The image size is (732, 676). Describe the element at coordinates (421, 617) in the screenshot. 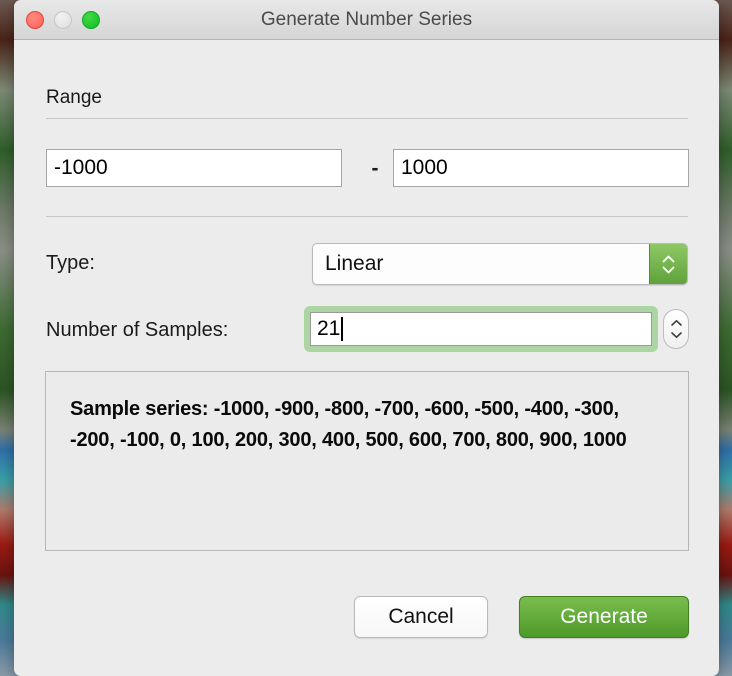

I see `cancel-button: Cancel` at that location.